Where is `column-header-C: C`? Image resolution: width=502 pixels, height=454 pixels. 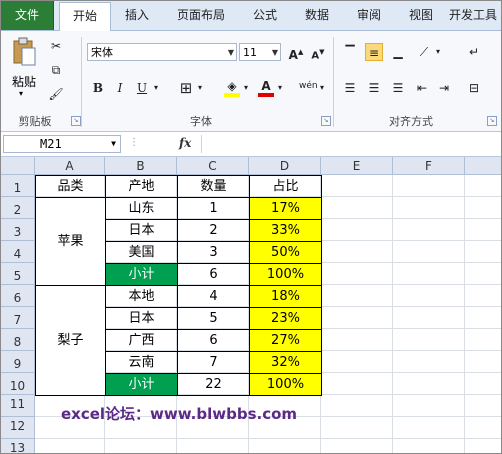 column-header-C: C is located at coordinates (213, 166).